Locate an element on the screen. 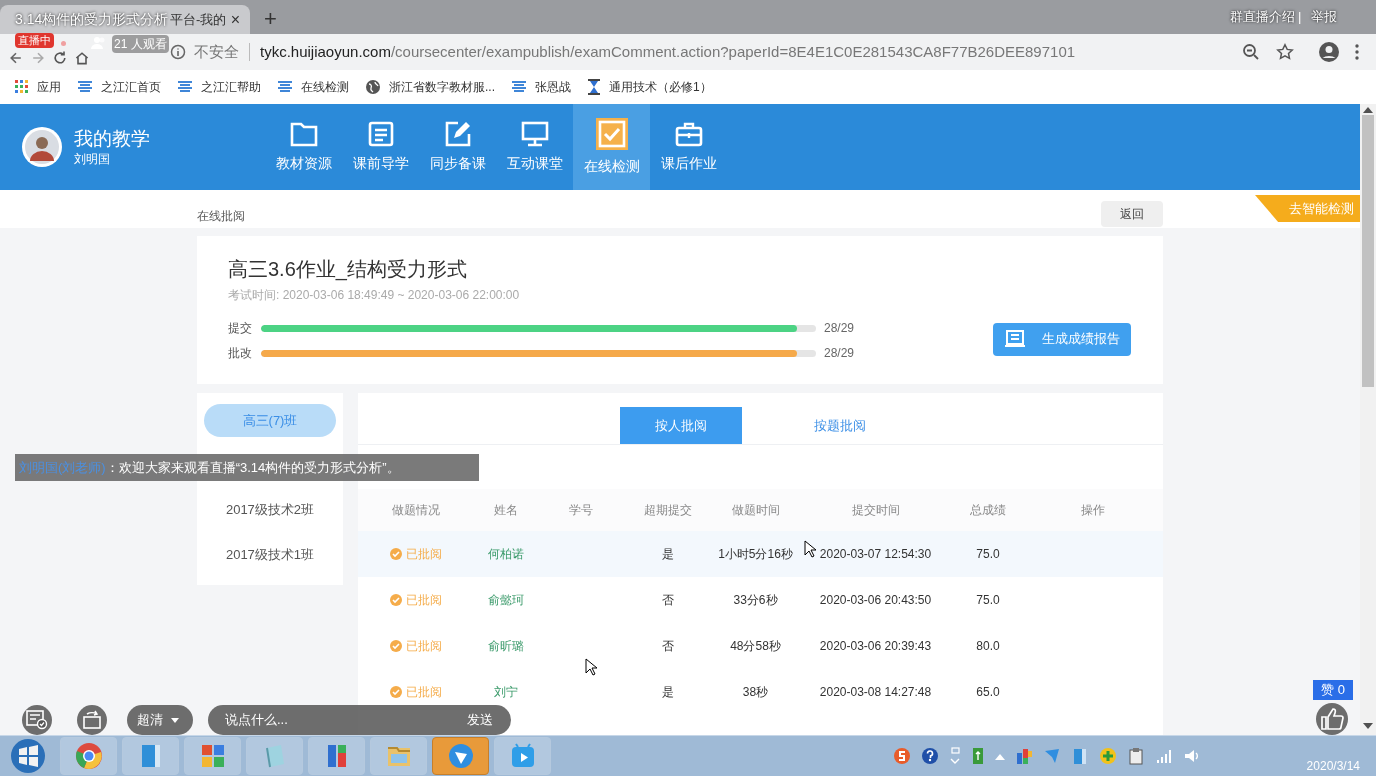 Image resolution: width=1376 pixels, height=776 pixels. table-cell-text: 65.0 is located at coordinates (988, 692).